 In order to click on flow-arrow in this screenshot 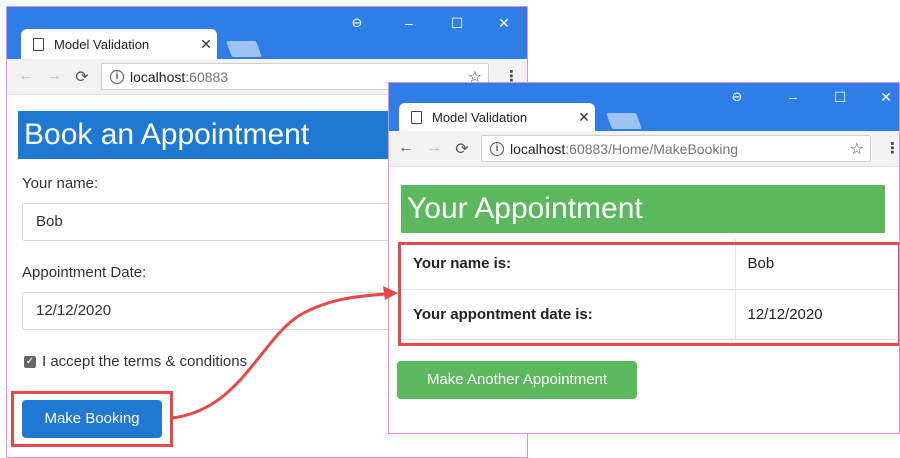, I will do `click(284, 353)`.